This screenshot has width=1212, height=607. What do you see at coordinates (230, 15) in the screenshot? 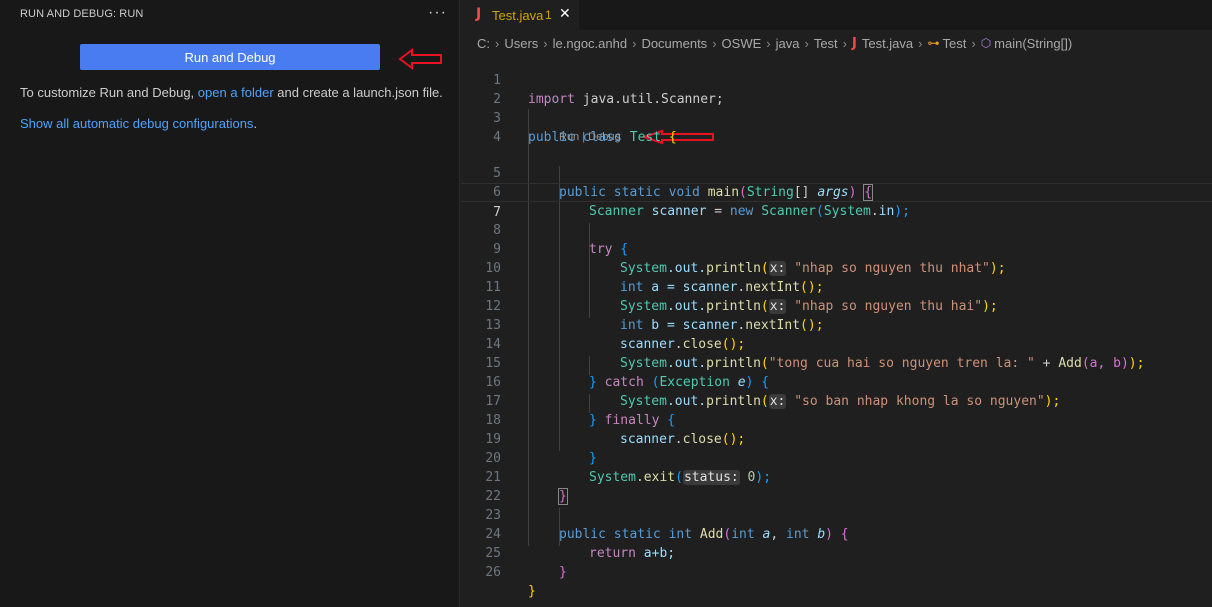
I see `sidebar-header: RUN AND DEBUG: RUN ···` at bounding box center [230, 15].